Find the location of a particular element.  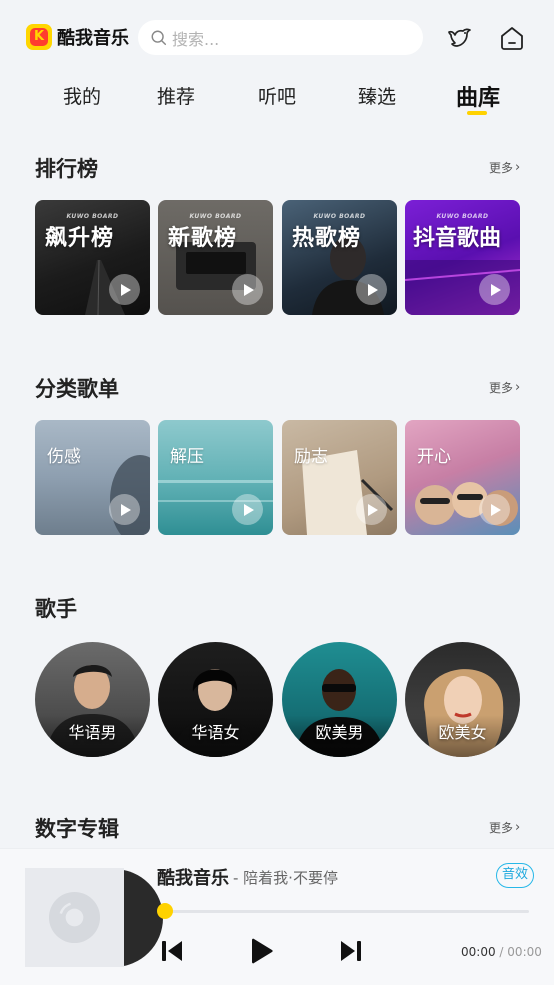

kuwo-logo-icon: K is located at coordinates (39, 37).